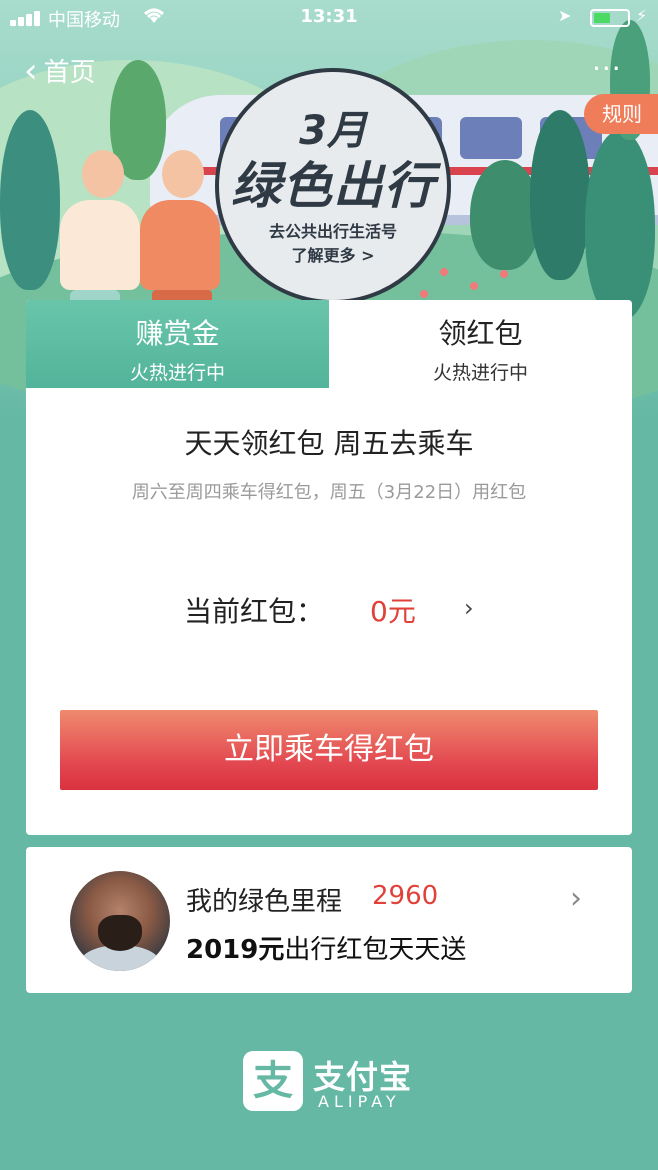  Describe the element at coordinates (177, 333) in the screenshot. I see `tab-label: 赚赏金` at that location.